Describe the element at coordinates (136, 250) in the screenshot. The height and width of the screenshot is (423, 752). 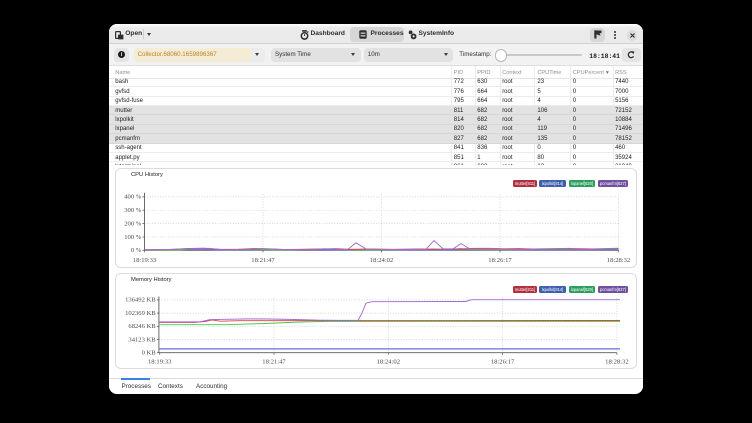
I see `svg-text: 0 %` at that location.